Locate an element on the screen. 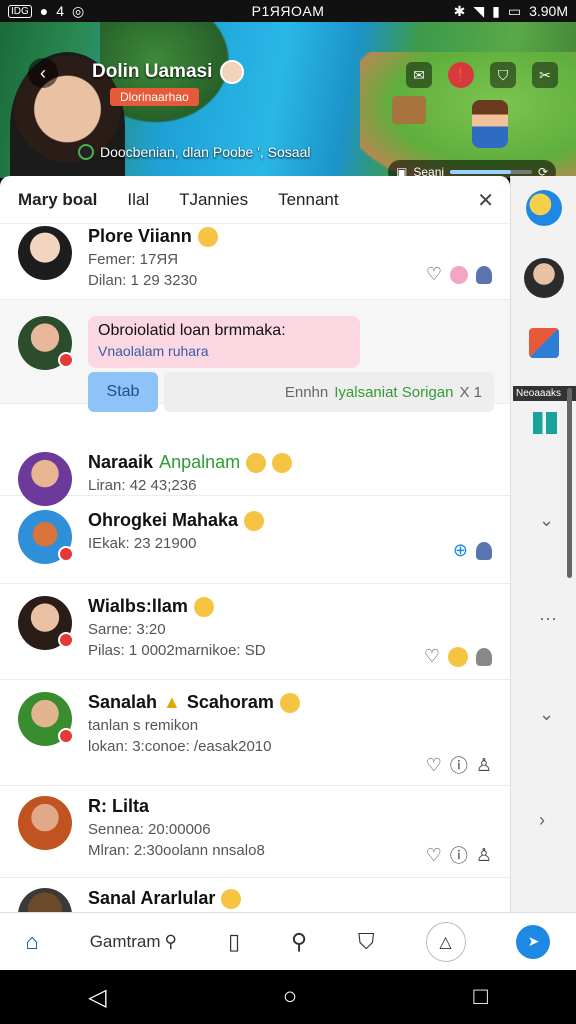 The image size is (576, 1024). signal-icon: ▮ is located at coordinates (496, 10).